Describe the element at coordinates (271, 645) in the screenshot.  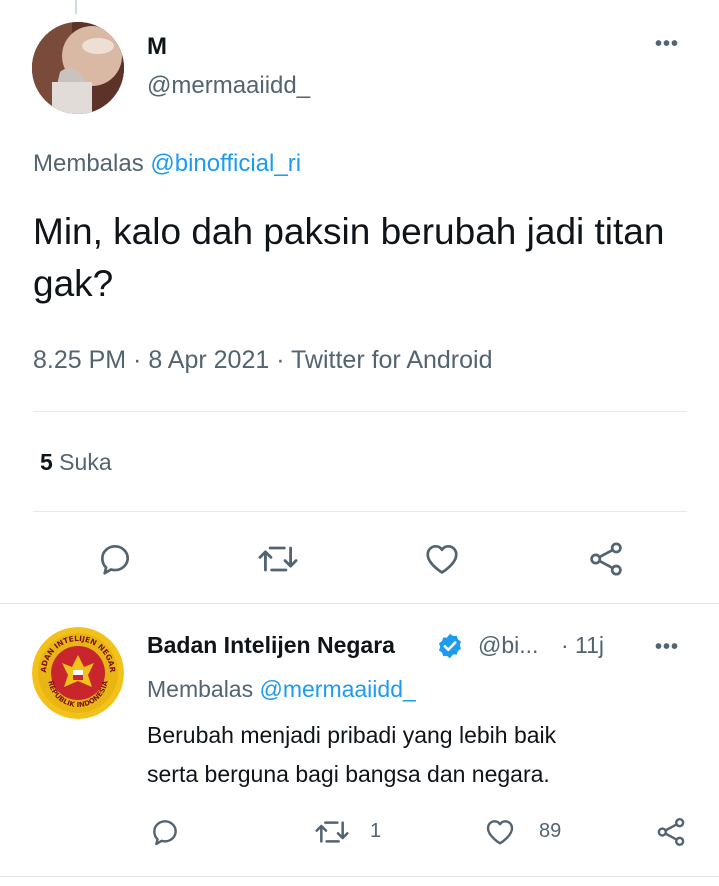
I see `reply-author-name: Badan Intelijen Negara` at that location.